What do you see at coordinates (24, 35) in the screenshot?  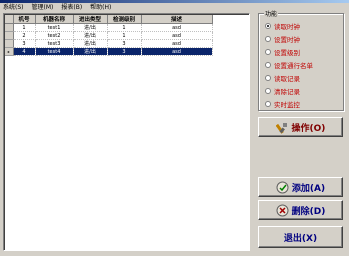 I see `cell-id: 2` at bounding box center [24, 35].